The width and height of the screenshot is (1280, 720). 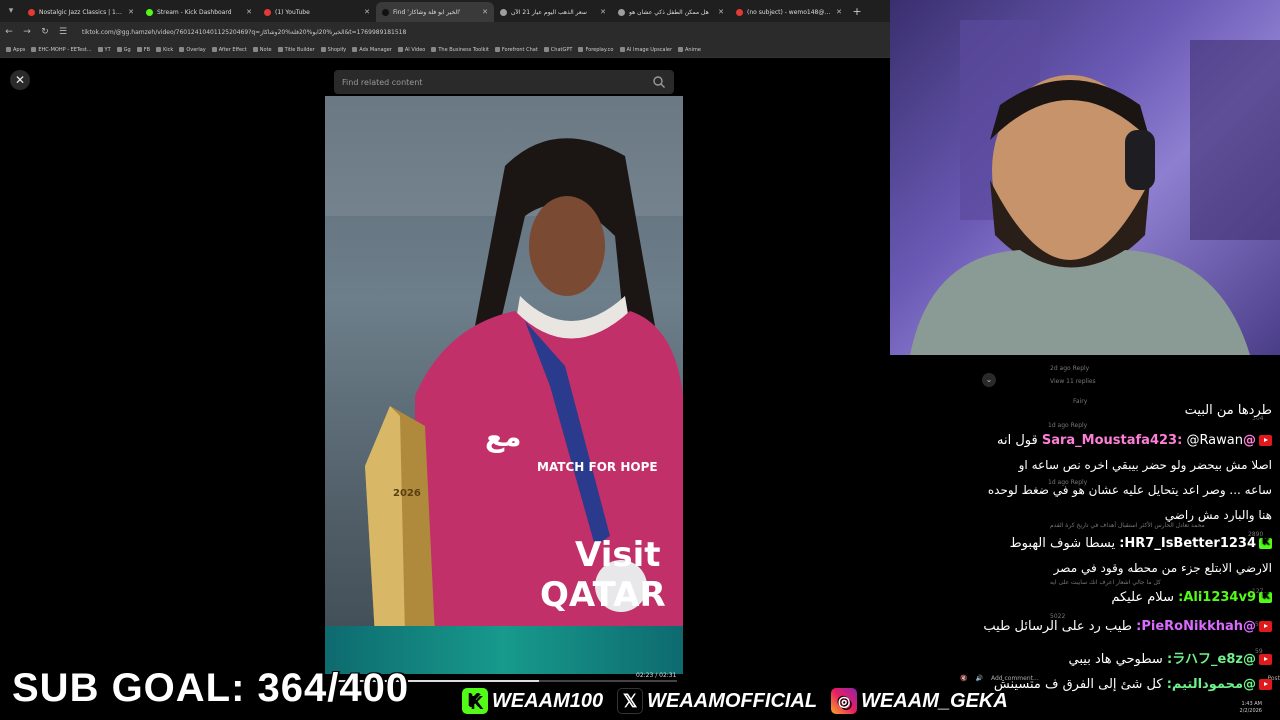 I want to click on bookmark-item: FB, so click(x=143, y=50).